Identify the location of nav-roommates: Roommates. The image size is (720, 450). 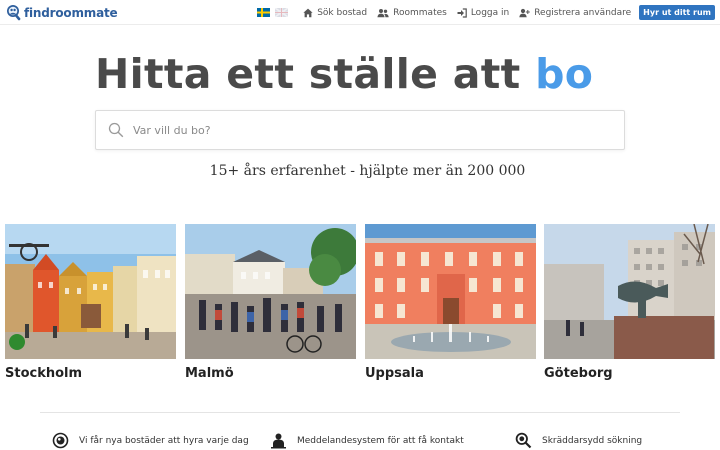
(412, 13).